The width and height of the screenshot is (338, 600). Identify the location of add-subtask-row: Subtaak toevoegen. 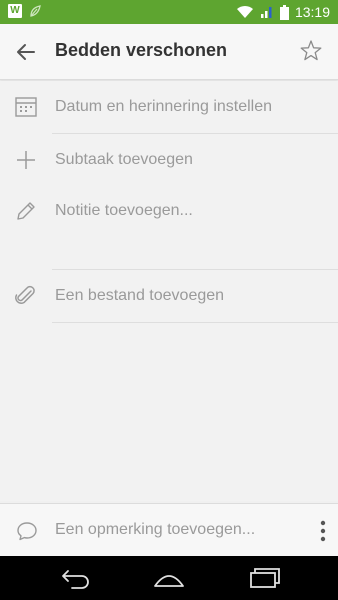
(169, 160).